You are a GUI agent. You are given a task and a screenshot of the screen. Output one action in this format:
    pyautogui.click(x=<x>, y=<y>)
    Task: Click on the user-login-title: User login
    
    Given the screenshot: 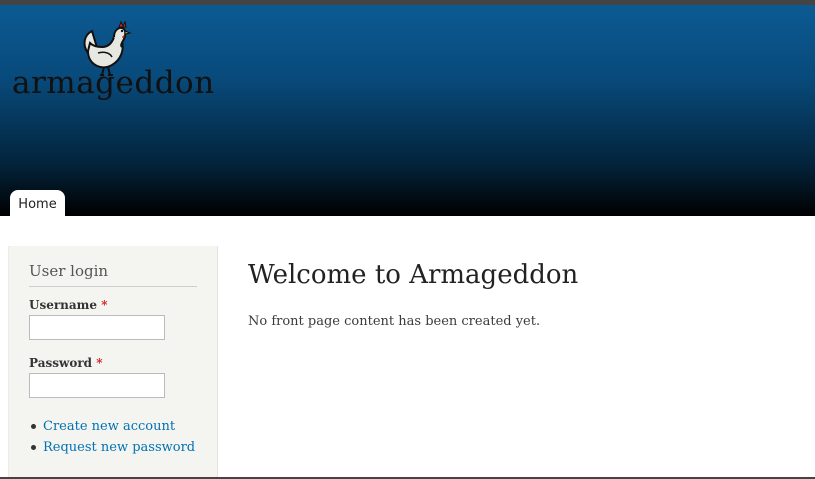 What is the action you would take?
    pyautogui.click(x=113, y=274)
    